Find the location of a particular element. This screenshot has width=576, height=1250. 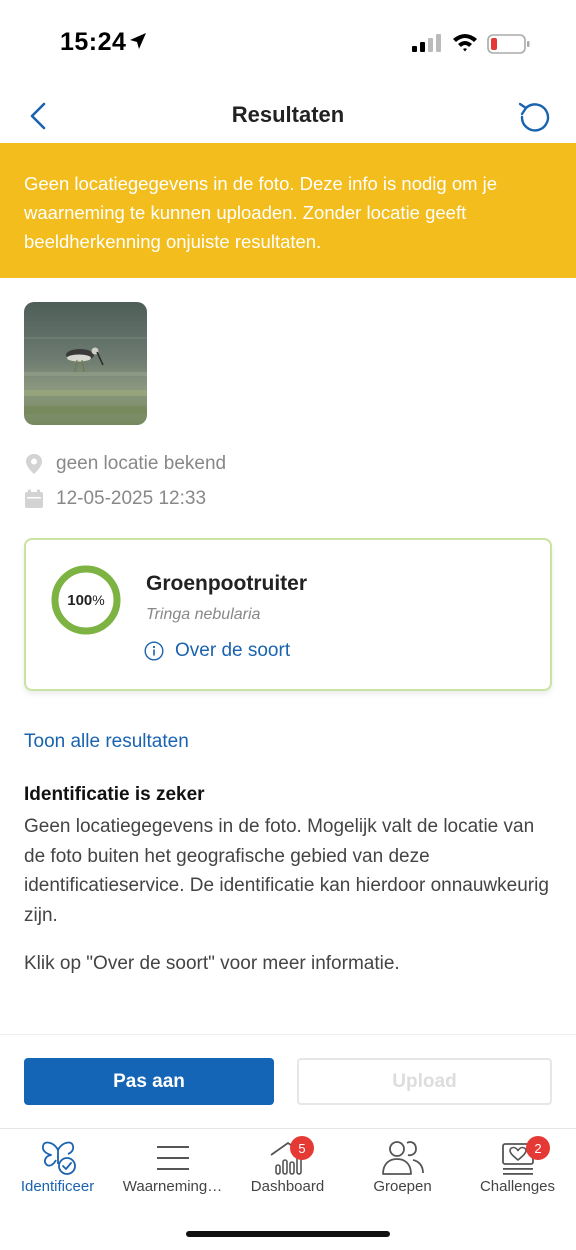

tab-label: Identificeer is located at coordinates (57, 1186).